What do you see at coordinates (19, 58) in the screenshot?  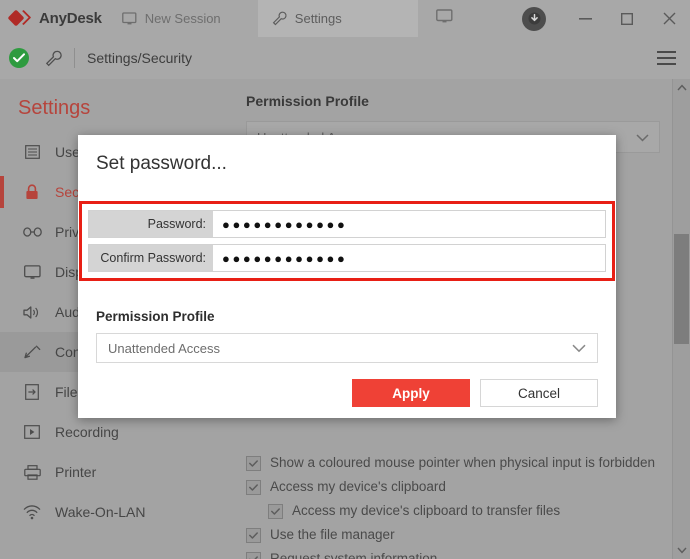 I see `green-check-circle-icon` at bounding box center [19, 58].